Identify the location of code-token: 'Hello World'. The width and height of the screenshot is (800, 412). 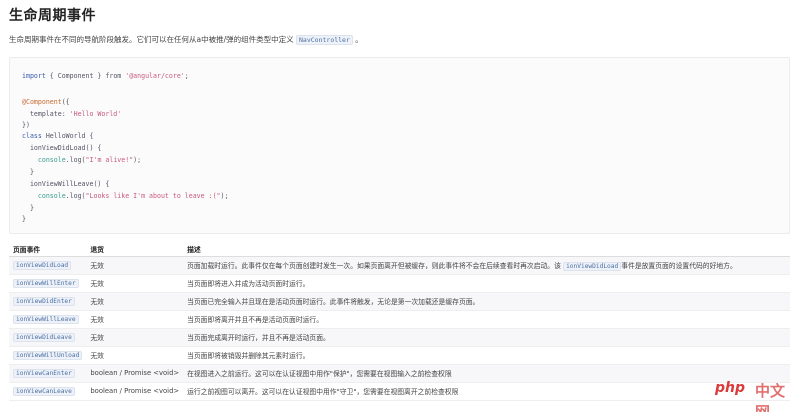
(95, 114).